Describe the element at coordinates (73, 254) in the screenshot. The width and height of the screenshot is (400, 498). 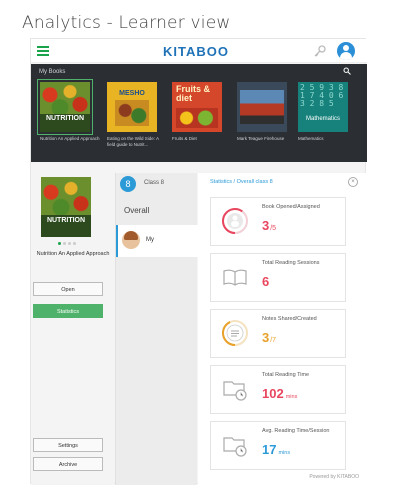
I see `selected-book-name: Nutrition An Applied Approach` at that location.